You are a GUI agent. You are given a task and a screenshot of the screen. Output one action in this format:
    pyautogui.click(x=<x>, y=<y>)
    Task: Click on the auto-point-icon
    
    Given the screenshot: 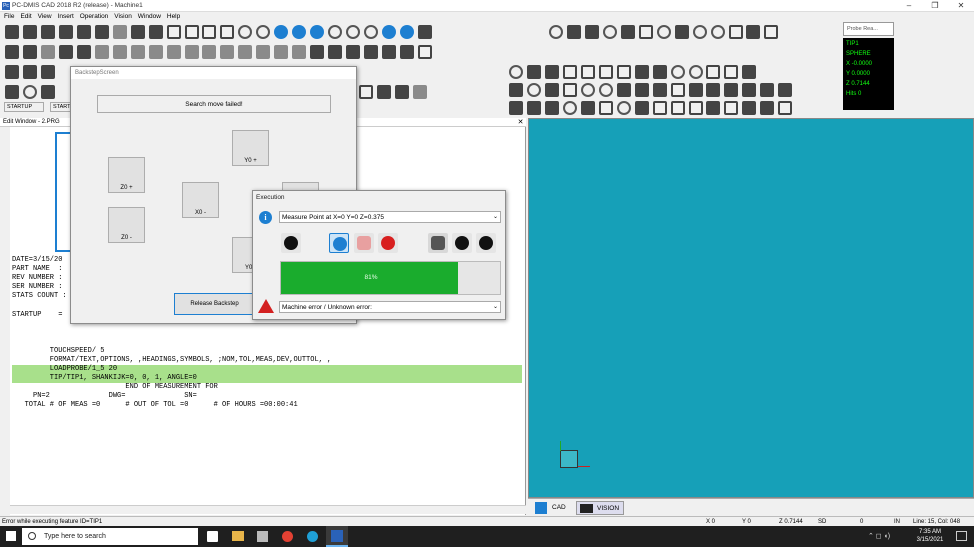 What is the action you would take?
    pyautogui.click(x=516, y=72)
    